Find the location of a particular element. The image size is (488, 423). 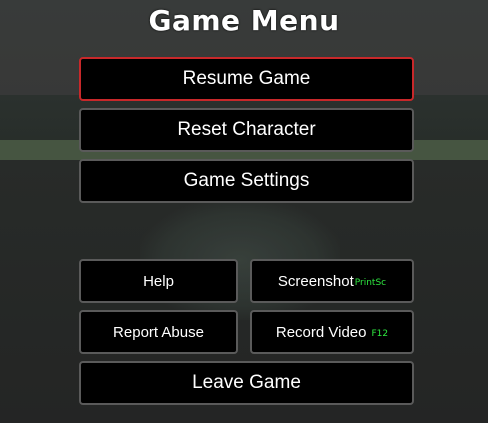

game-settings-label: Game Settings is located at coordinates (246, 180).